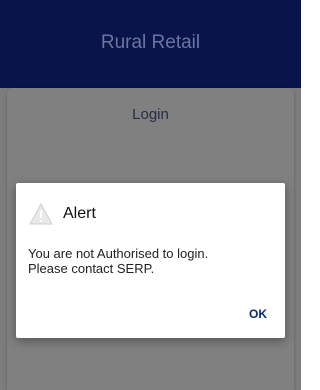 This screenshot has width=320, height=390. I want to click on ok-button: OK, so click(258, 314).